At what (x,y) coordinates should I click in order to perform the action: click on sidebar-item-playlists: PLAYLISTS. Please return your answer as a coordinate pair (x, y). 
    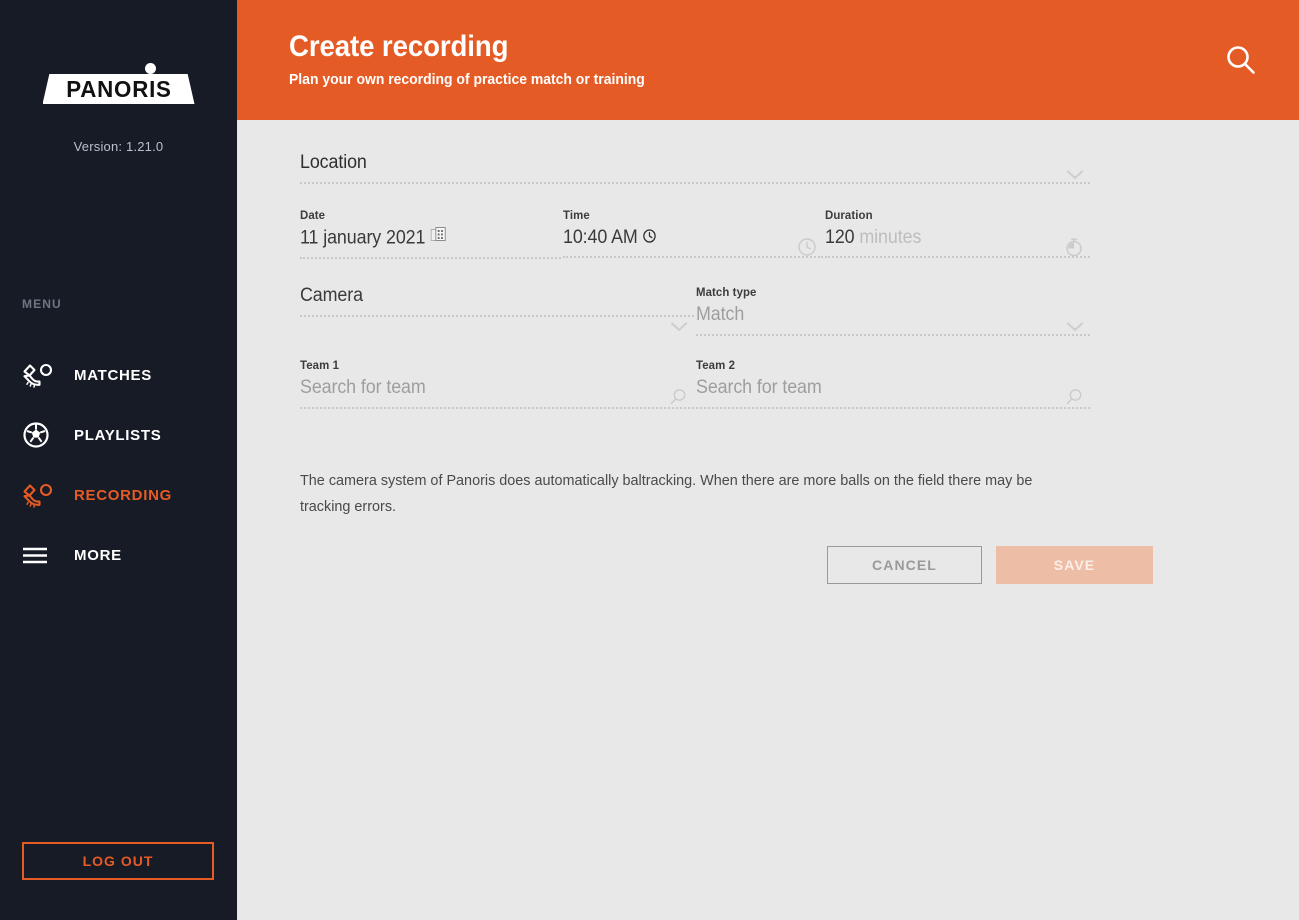
    Looking at the image, I should click on (118, 435).